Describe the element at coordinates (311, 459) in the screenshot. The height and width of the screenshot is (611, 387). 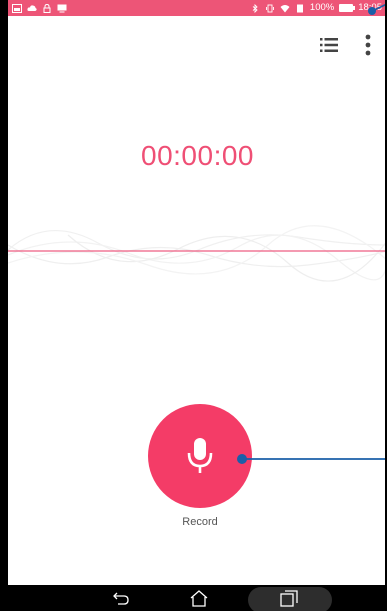
I see `record-callout` at that location.